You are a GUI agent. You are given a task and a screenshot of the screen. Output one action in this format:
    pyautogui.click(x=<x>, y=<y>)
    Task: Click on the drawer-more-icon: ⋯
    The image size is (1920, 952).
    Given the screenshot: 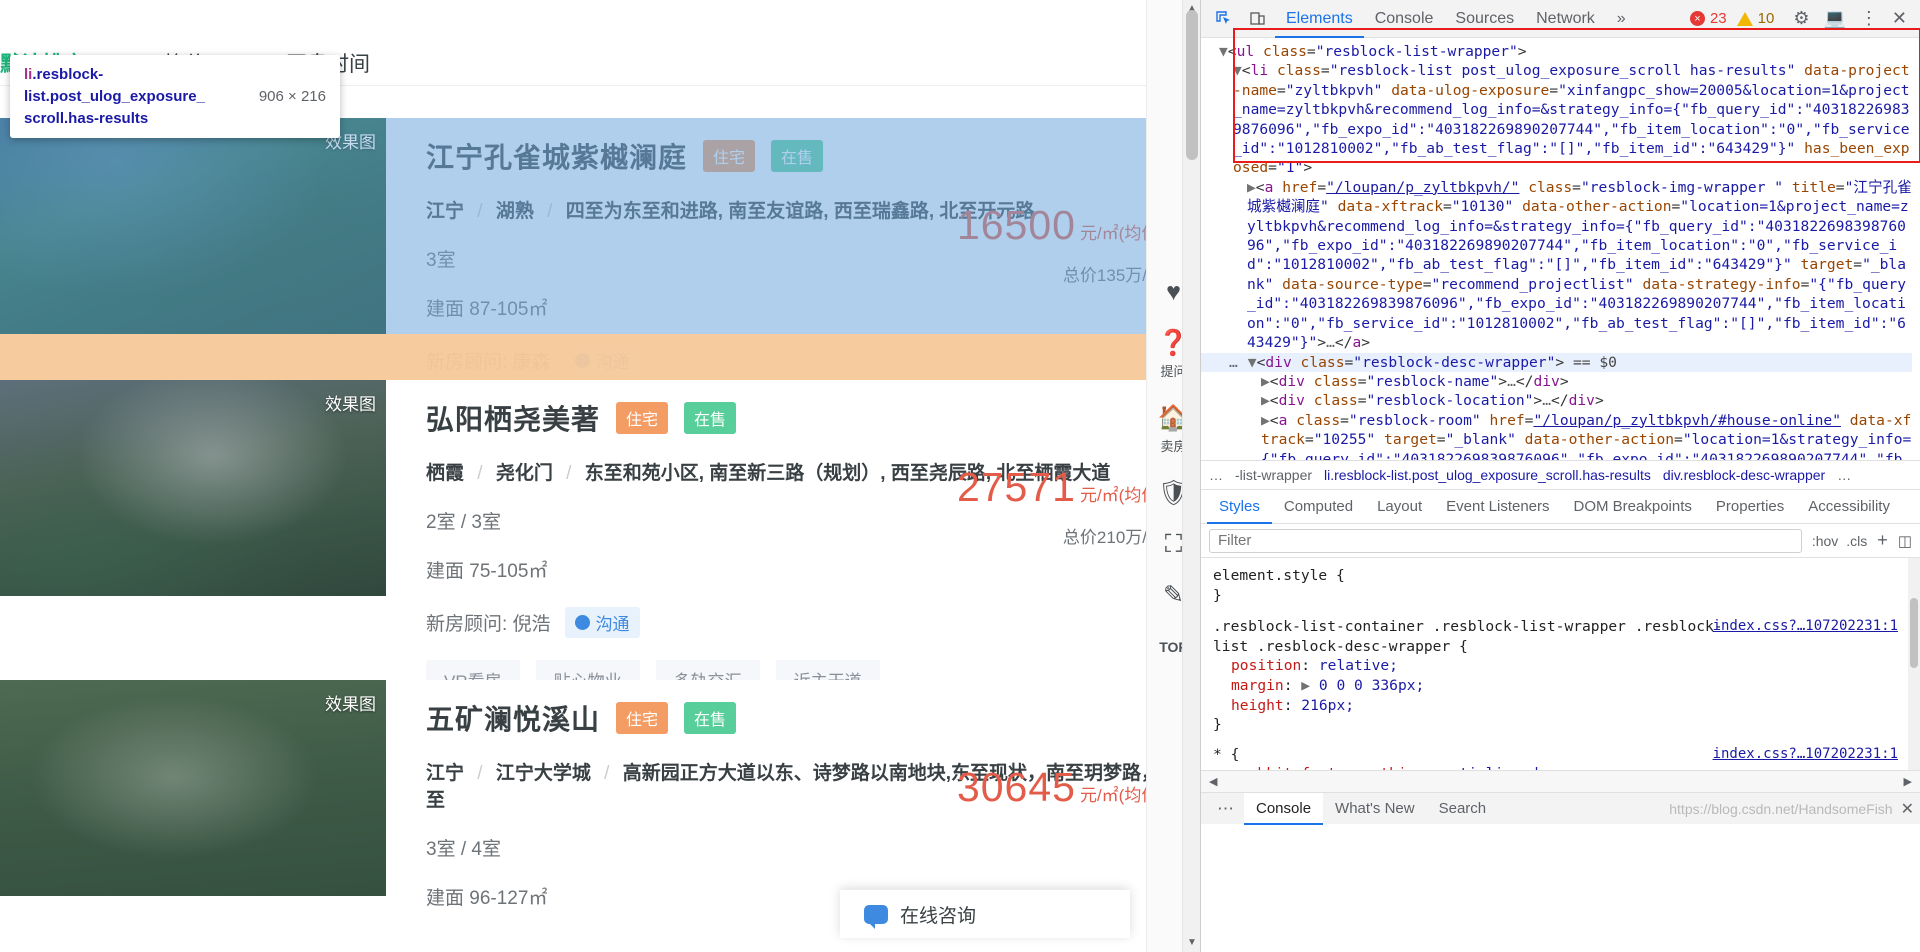 What is the action you would take?
    pyautogui.click(x=1225, y=809)
    